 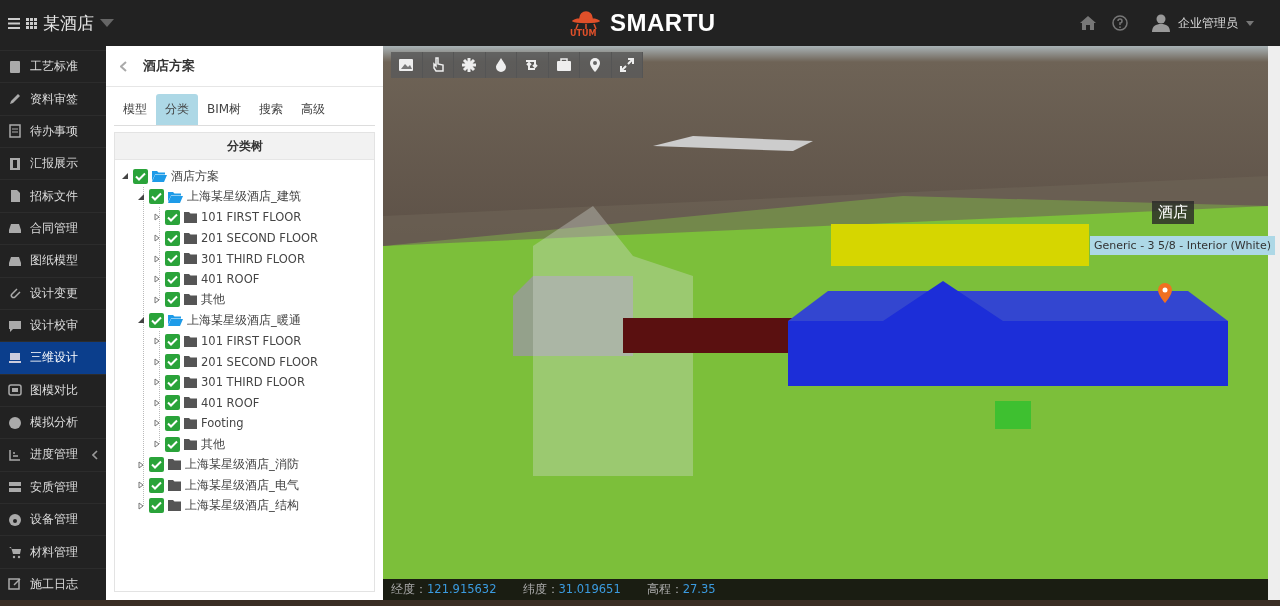 I want to click on coordinate-value: 121.915632, so click(x=462, y=589).